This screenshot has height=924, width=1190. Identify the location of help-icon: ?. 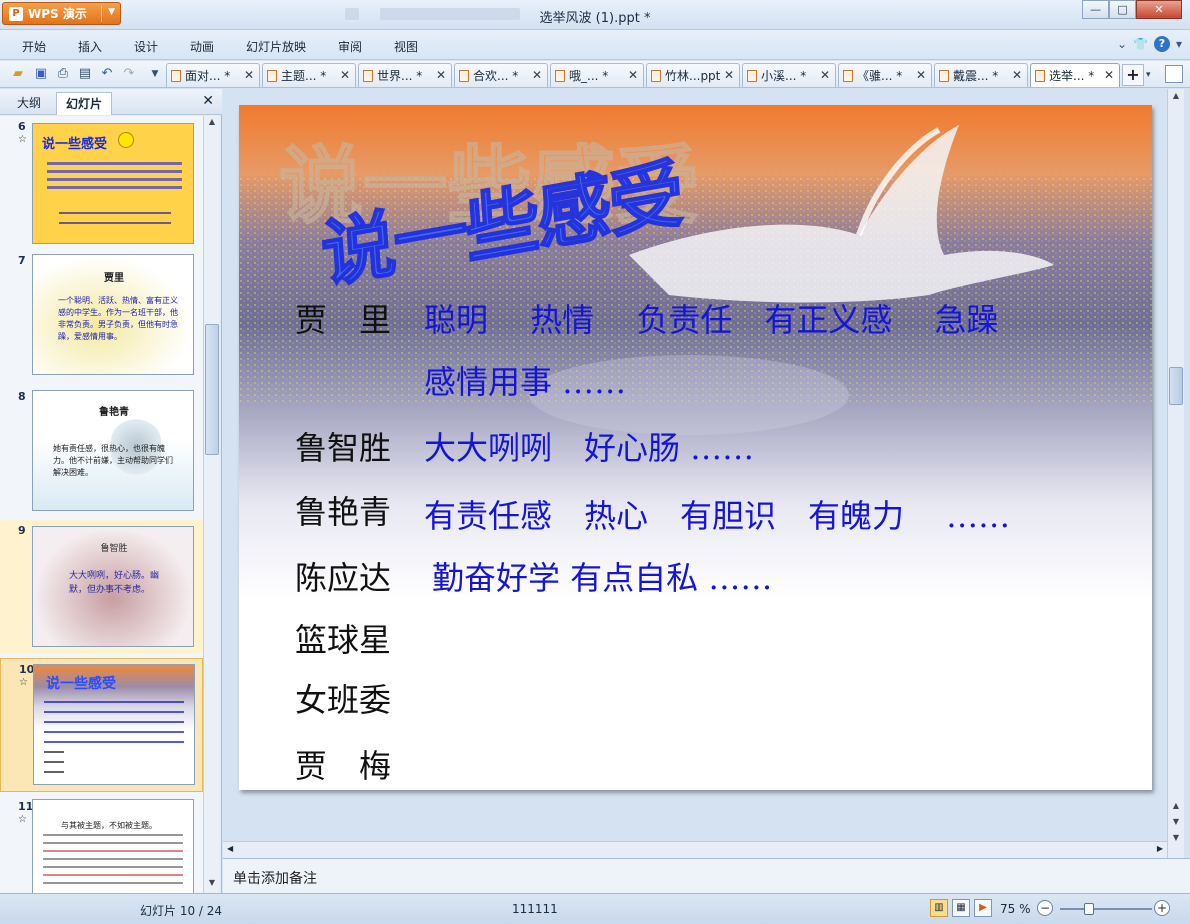
(1161, 44).